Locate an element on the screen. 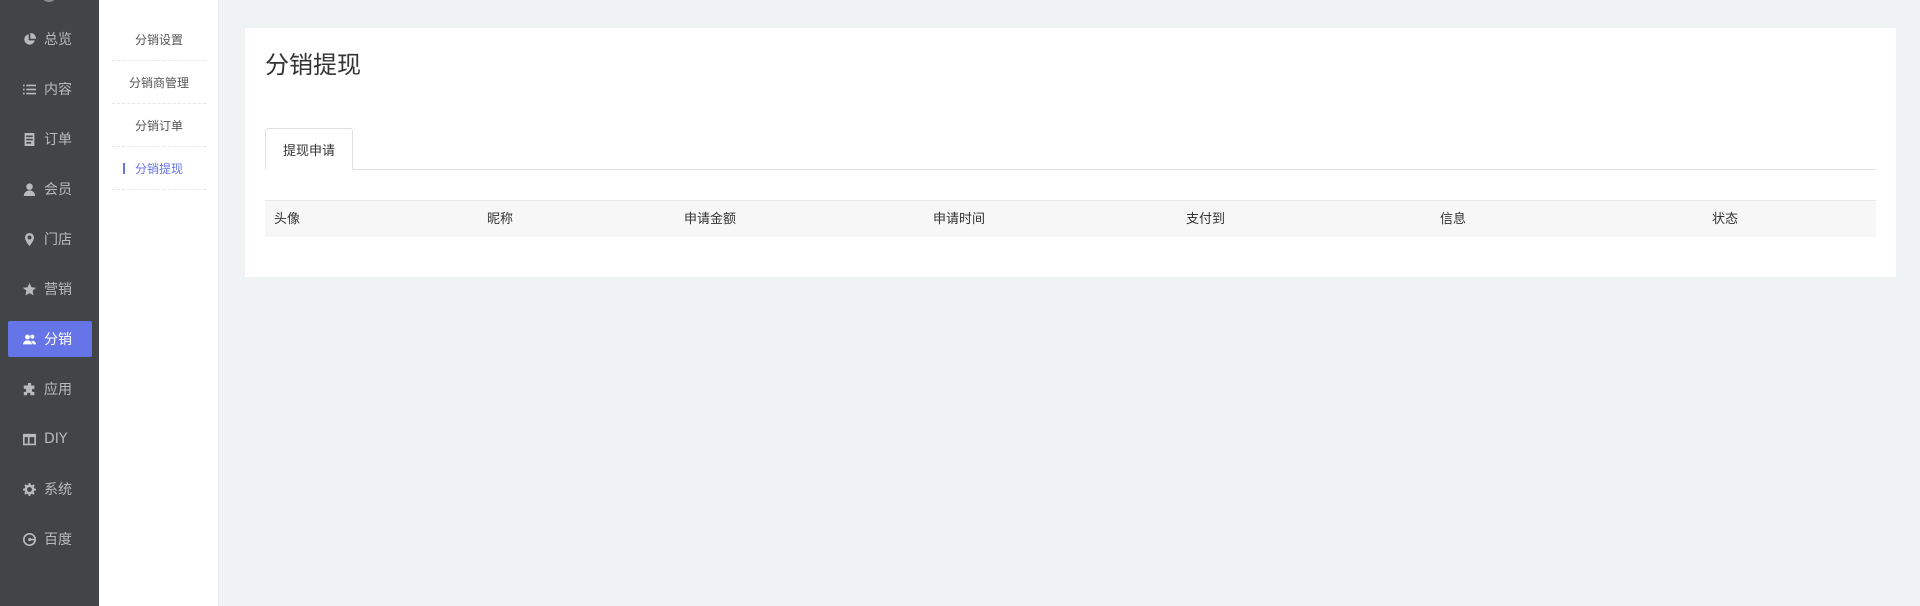  tab-label: 提现申请 is located at coordinates (308, 151).